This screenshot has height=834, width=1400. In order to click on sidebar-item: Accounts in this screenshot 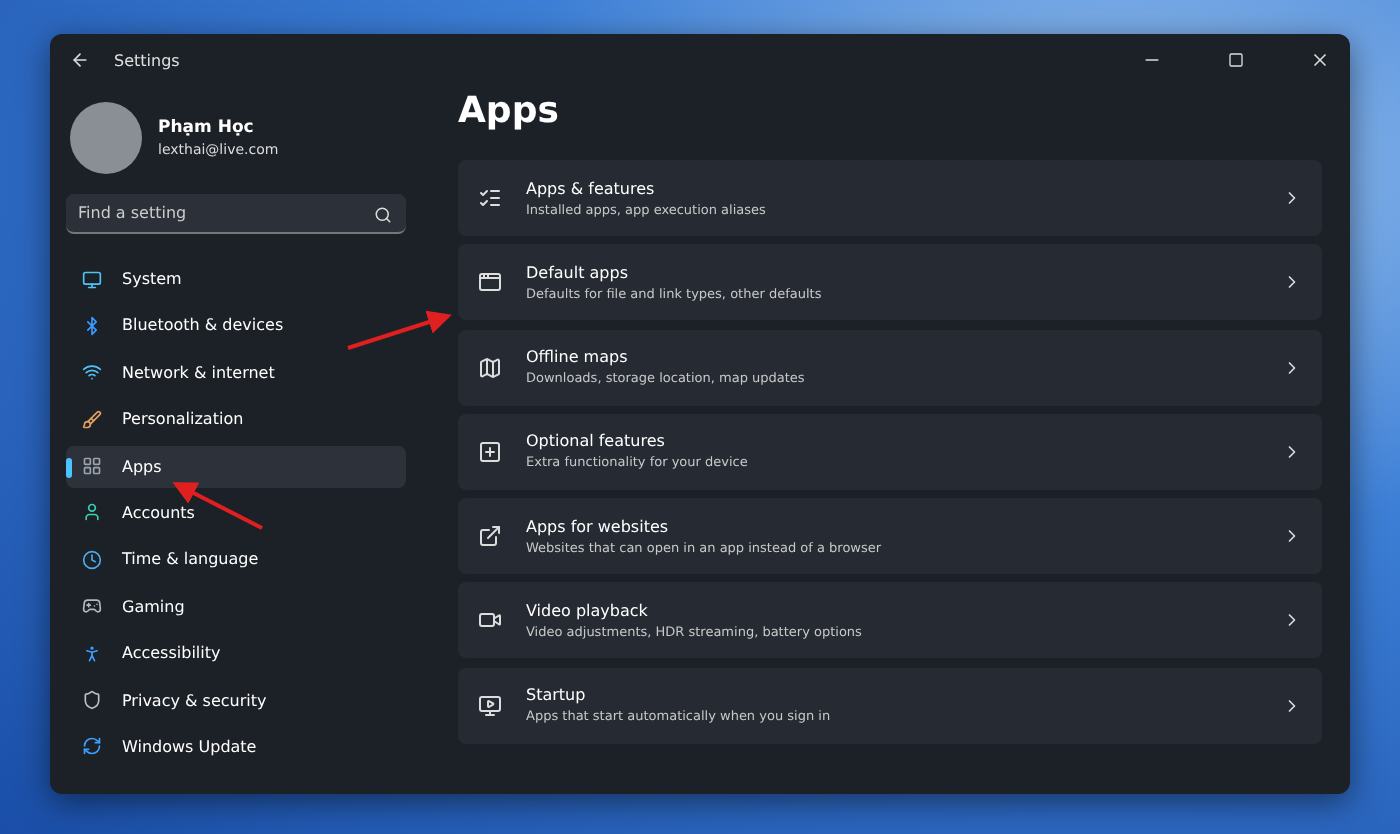, I will do `click(236, 512)`.